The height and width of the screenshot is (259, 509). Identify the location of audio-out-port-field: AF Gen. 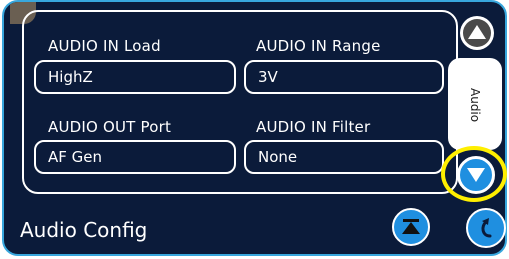
(135, 157).